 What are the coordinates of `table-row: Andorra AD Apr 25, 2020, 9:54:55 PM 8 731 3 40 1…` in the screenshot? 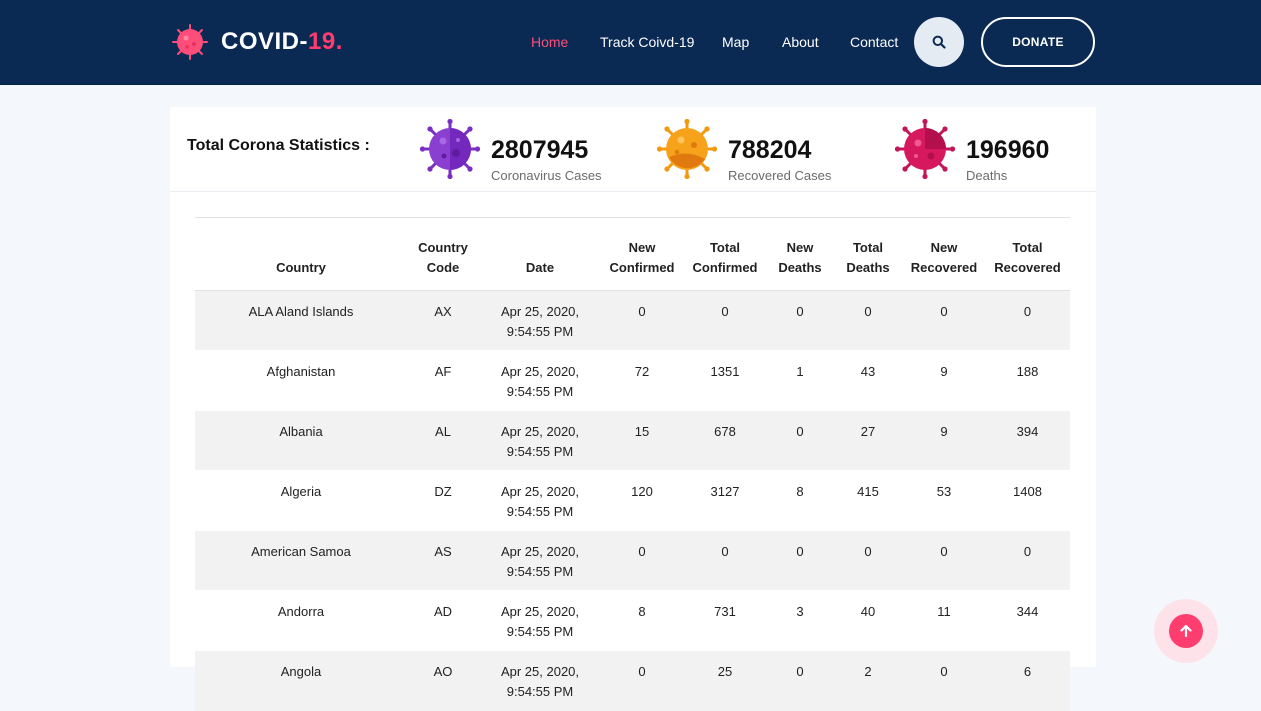 It's located at (632, 620).